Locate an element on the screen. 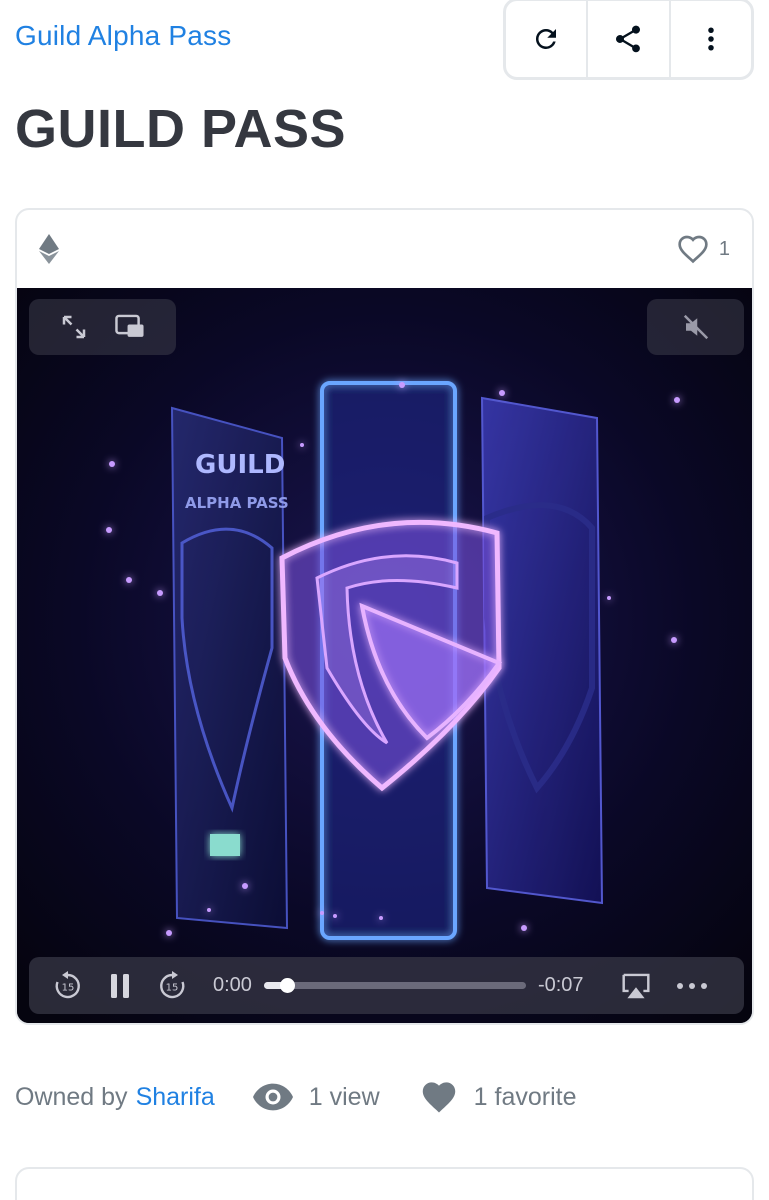  media-card-header: 1 is located at coordinates (384, 249).